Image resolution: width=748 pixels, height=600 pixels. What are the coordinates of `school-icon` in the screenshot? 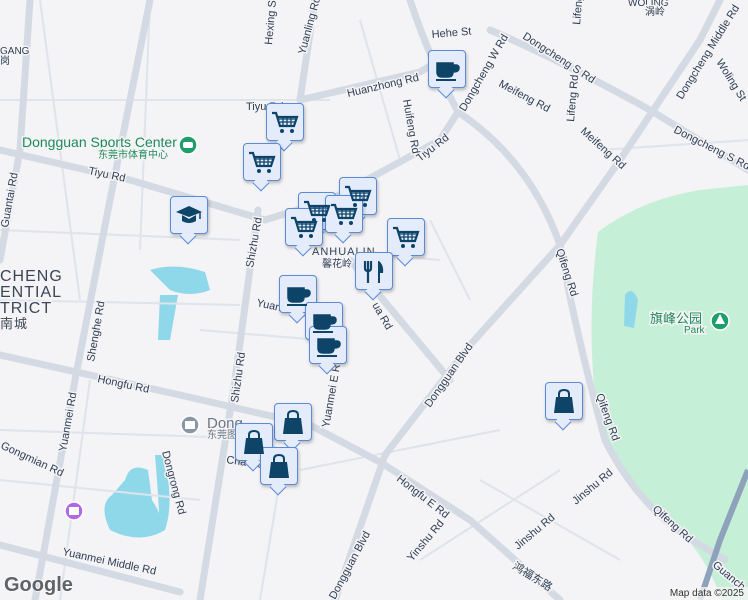 It's located at (189, 214).